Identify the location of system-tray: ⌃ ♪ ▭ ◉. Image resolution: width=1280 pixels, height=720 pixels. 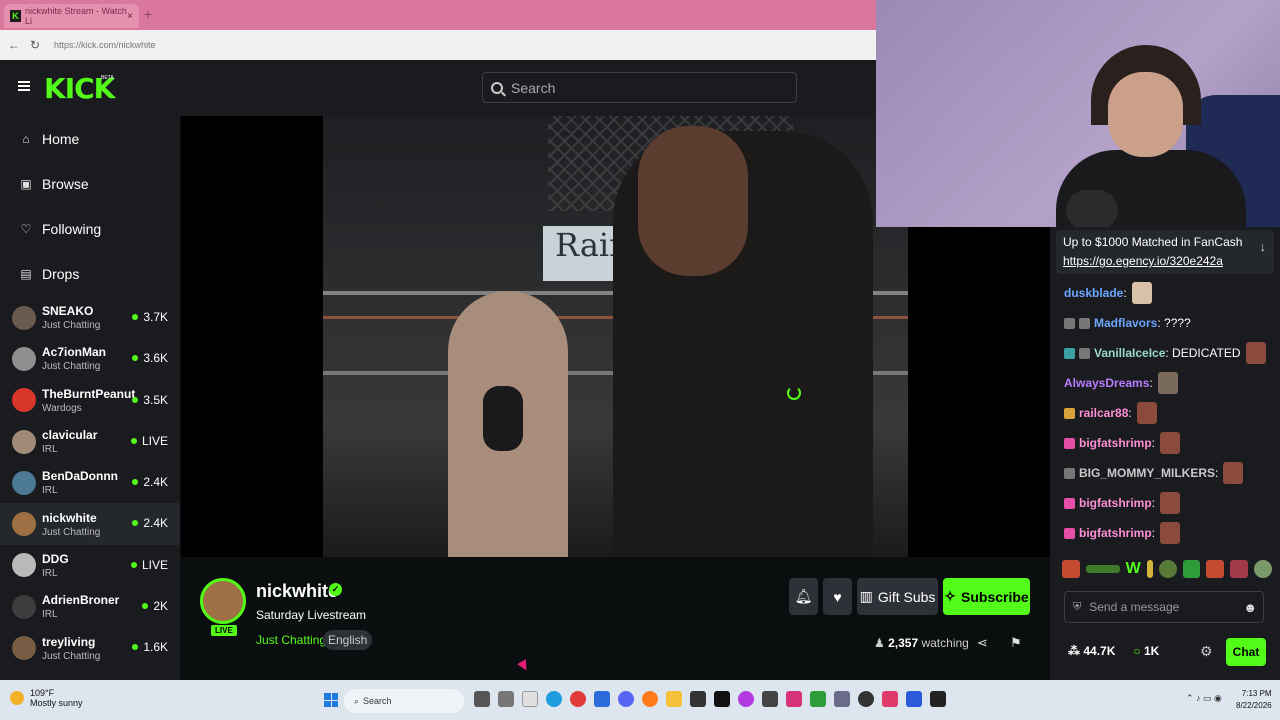
(1204, 698).